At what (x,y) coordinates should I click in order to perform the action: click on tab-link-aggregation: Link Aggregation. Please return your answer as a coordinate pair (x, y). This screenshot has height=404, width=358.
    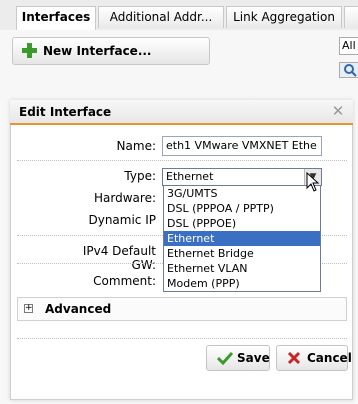
    Looking at the image, I should click on (284, 17).